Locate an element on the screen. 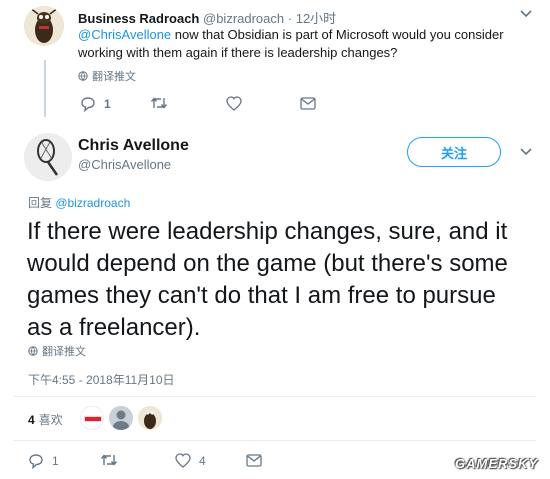  reply-tweet-reply-button: 1 is located at coordinates (95, 104).